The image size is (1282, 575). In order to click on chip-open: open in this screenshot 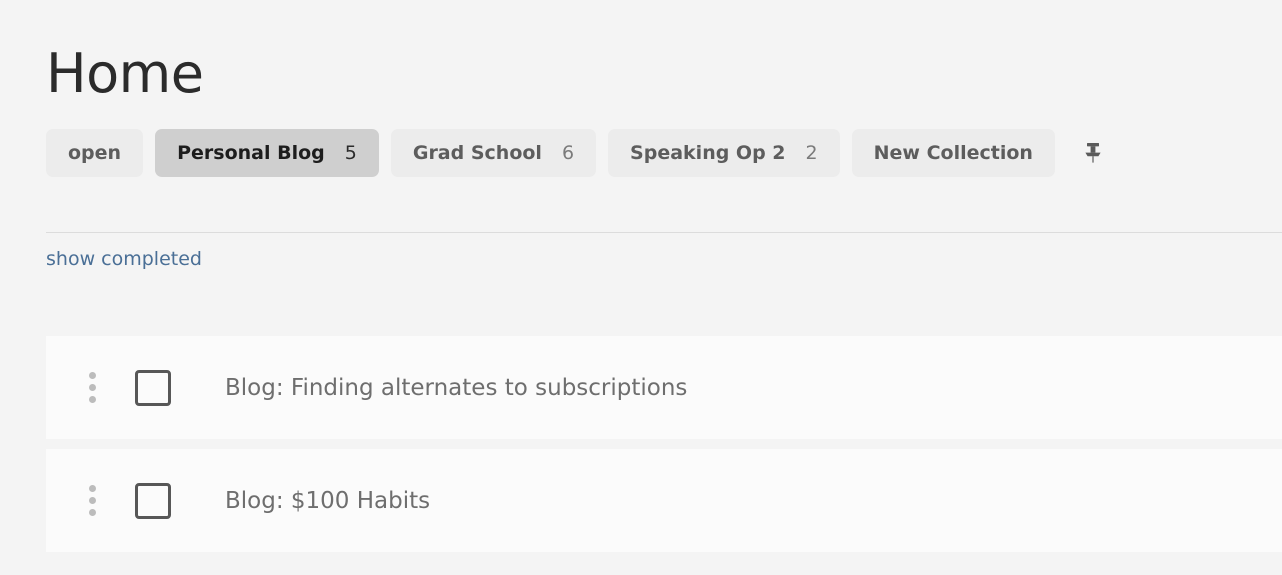, I will do `click(95, 152)`.